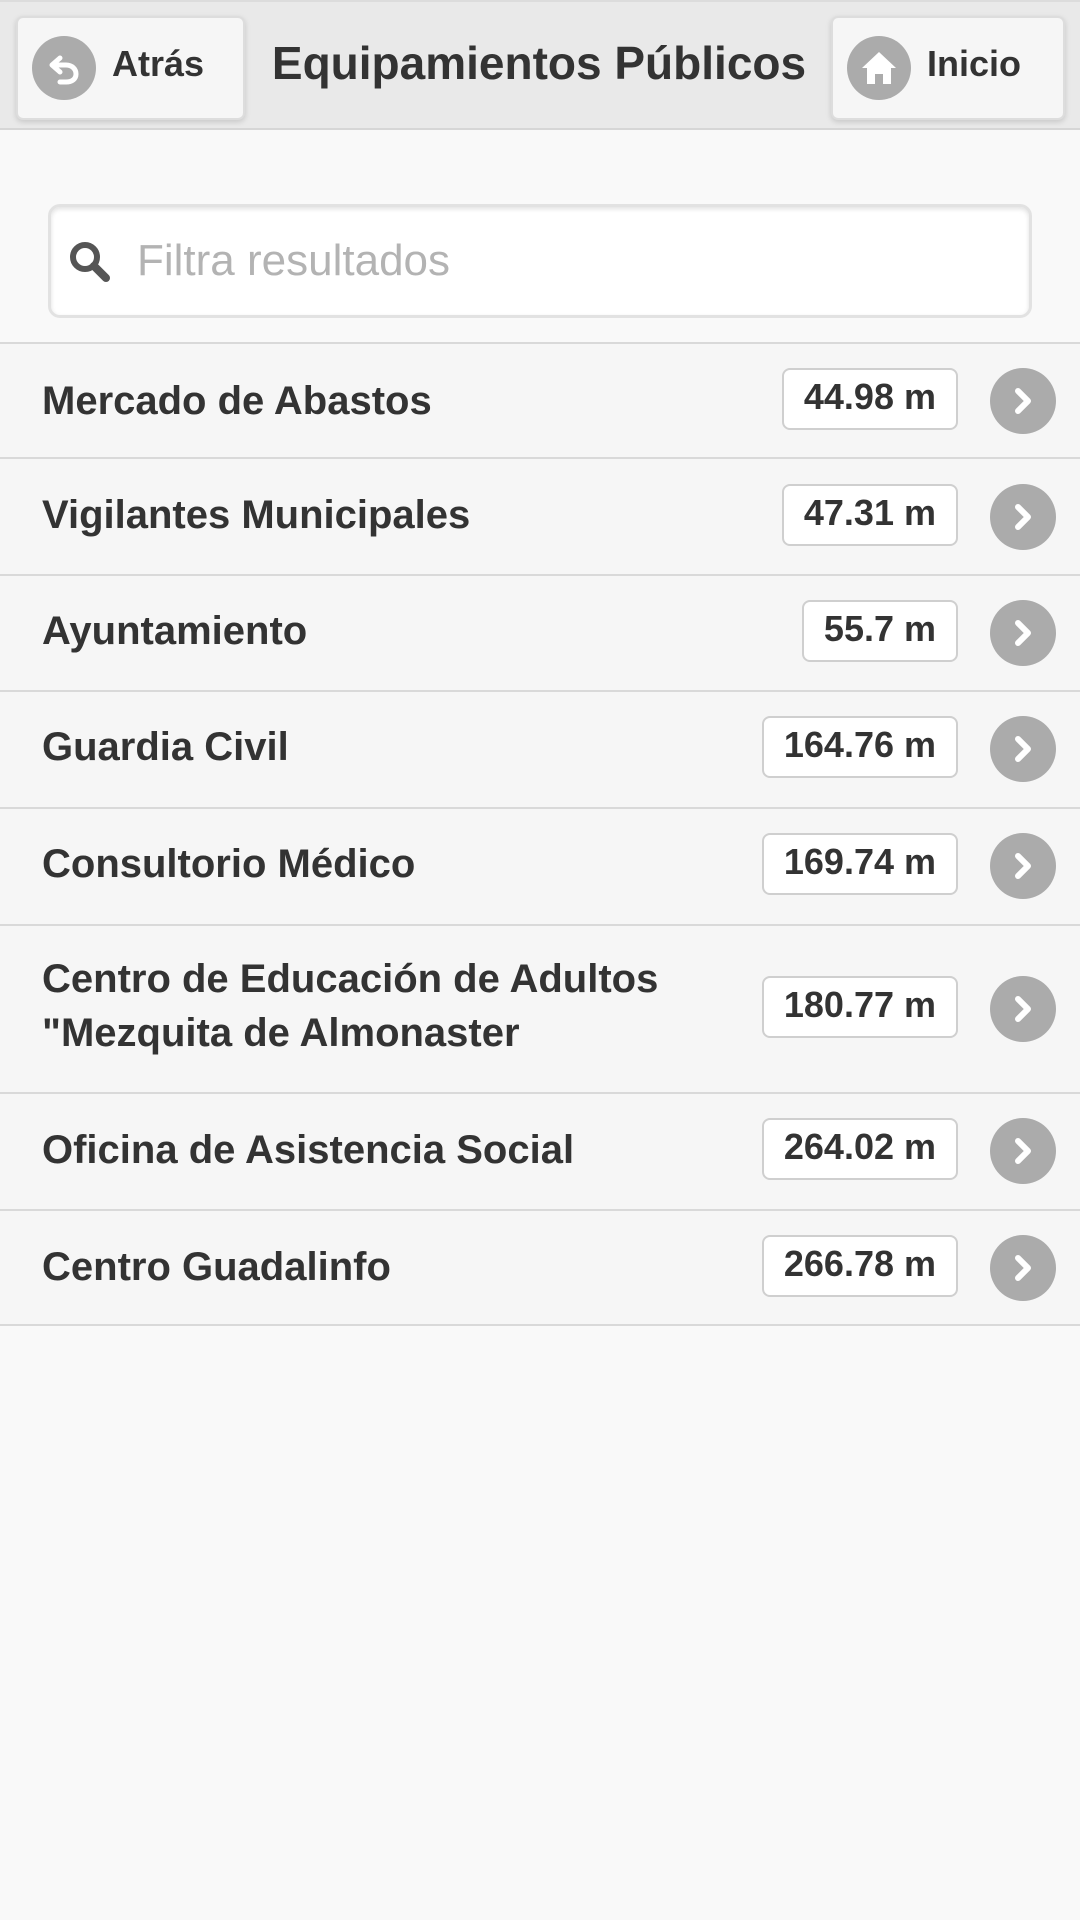 This screenshot has width=1080, height=1920. I want to click on page-title: Equipamientos Públicos, so click(539, 63).